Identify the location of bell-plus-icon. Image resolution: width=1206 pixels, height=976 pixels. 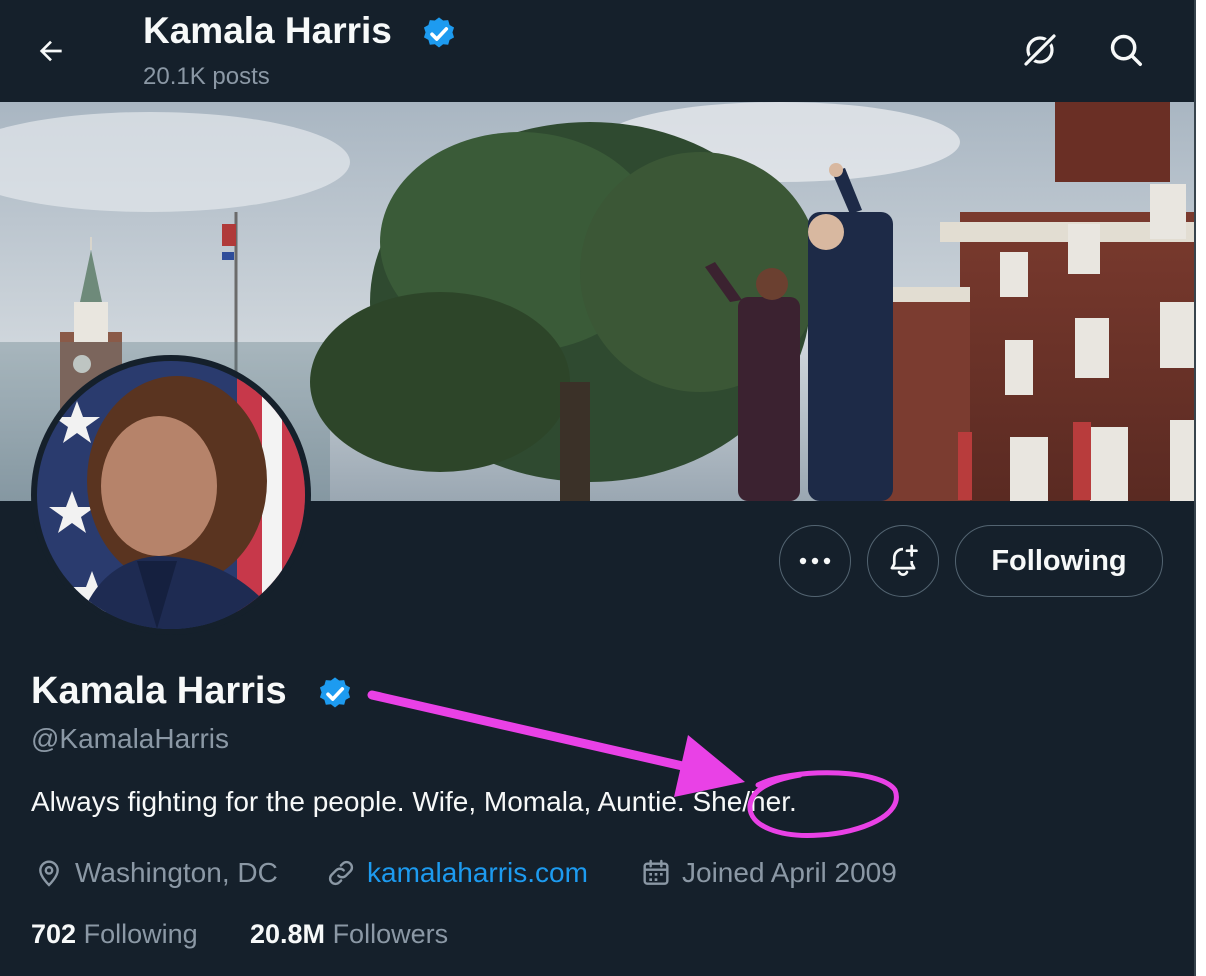
(904, 560).